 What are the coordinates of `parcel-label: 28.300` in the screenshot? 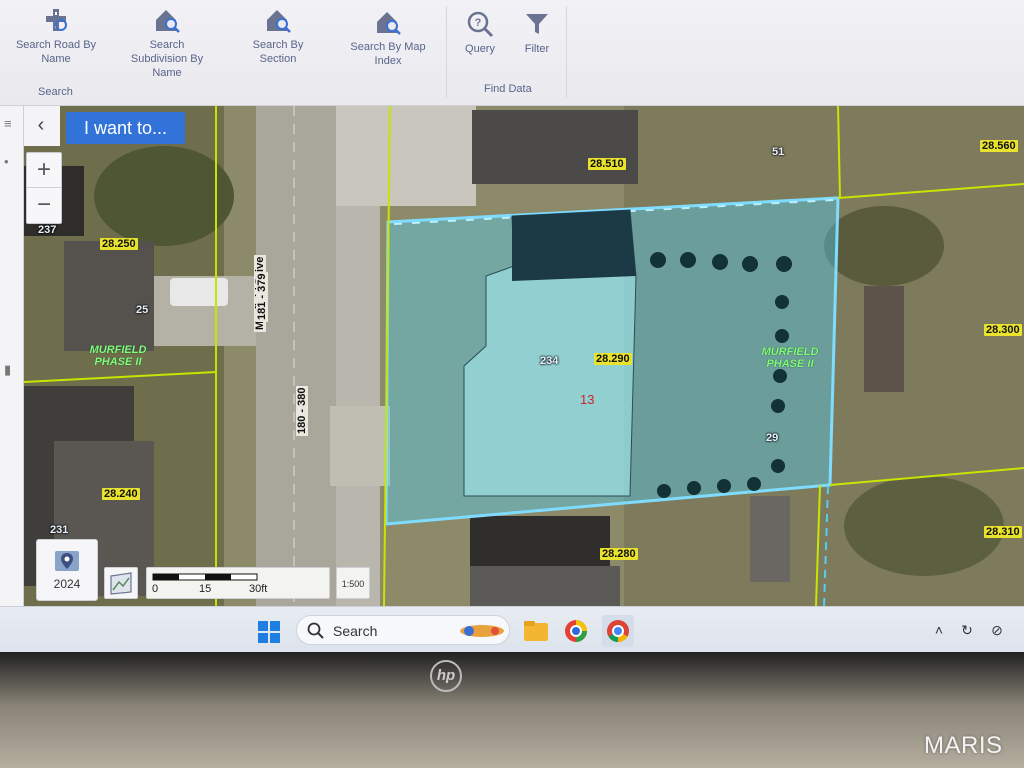 It's located at (1003, 330).